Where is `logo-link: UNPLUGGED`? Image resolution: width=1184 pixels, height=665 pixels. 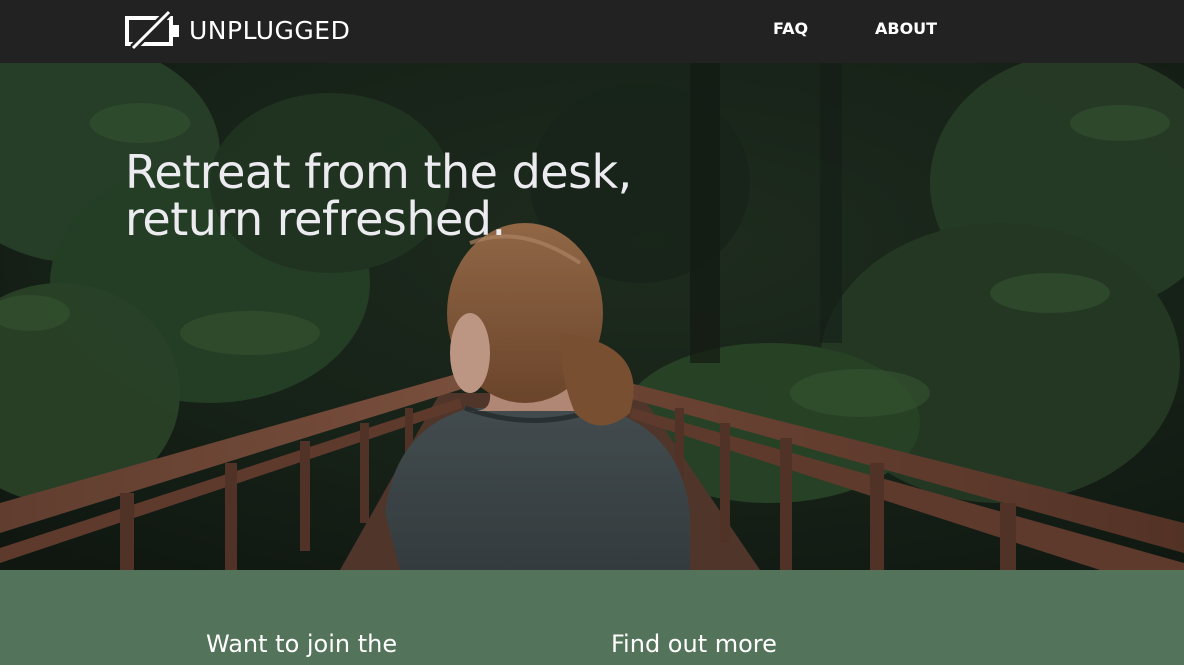
logo-link: UNPLUGGED is located at coordinates (237, 30).